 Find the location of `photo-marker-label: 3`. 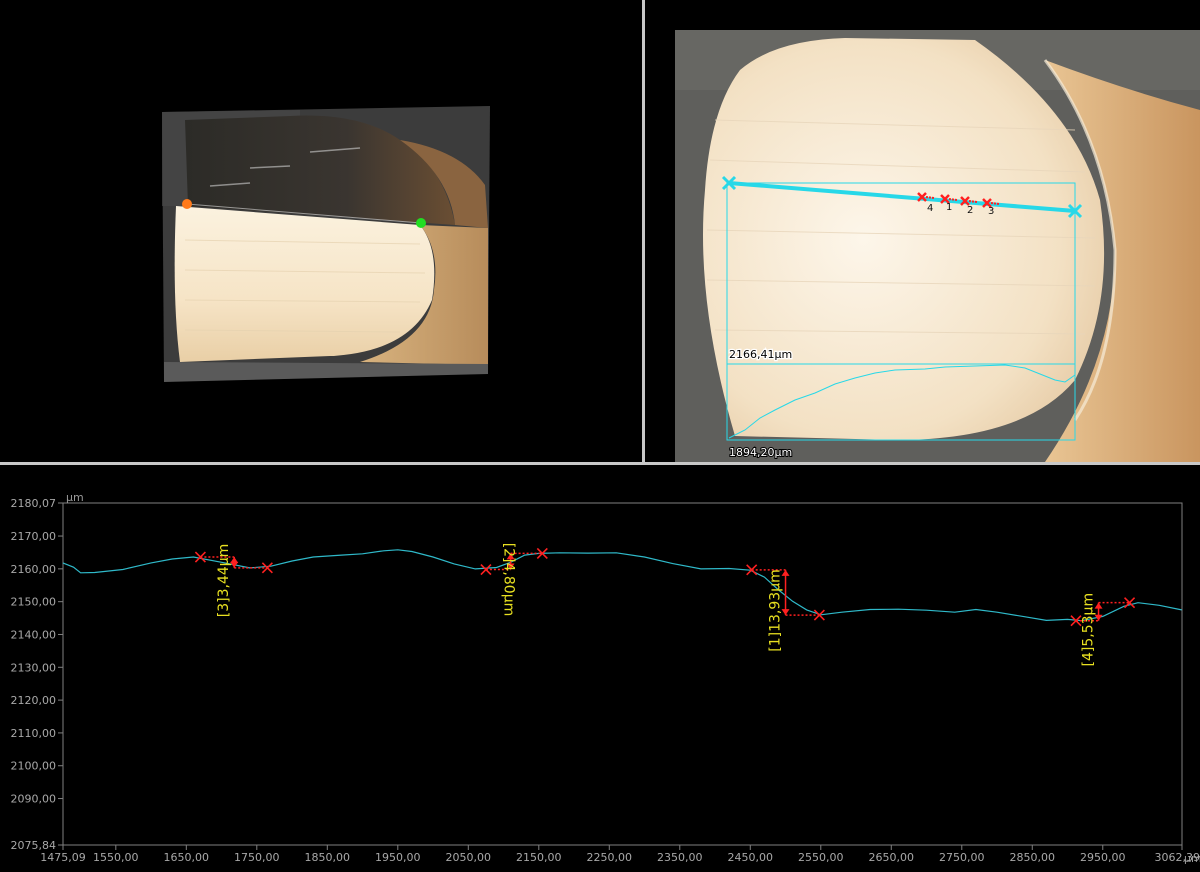

photo-marker-label: 3 is located at coordinates (991, 211).